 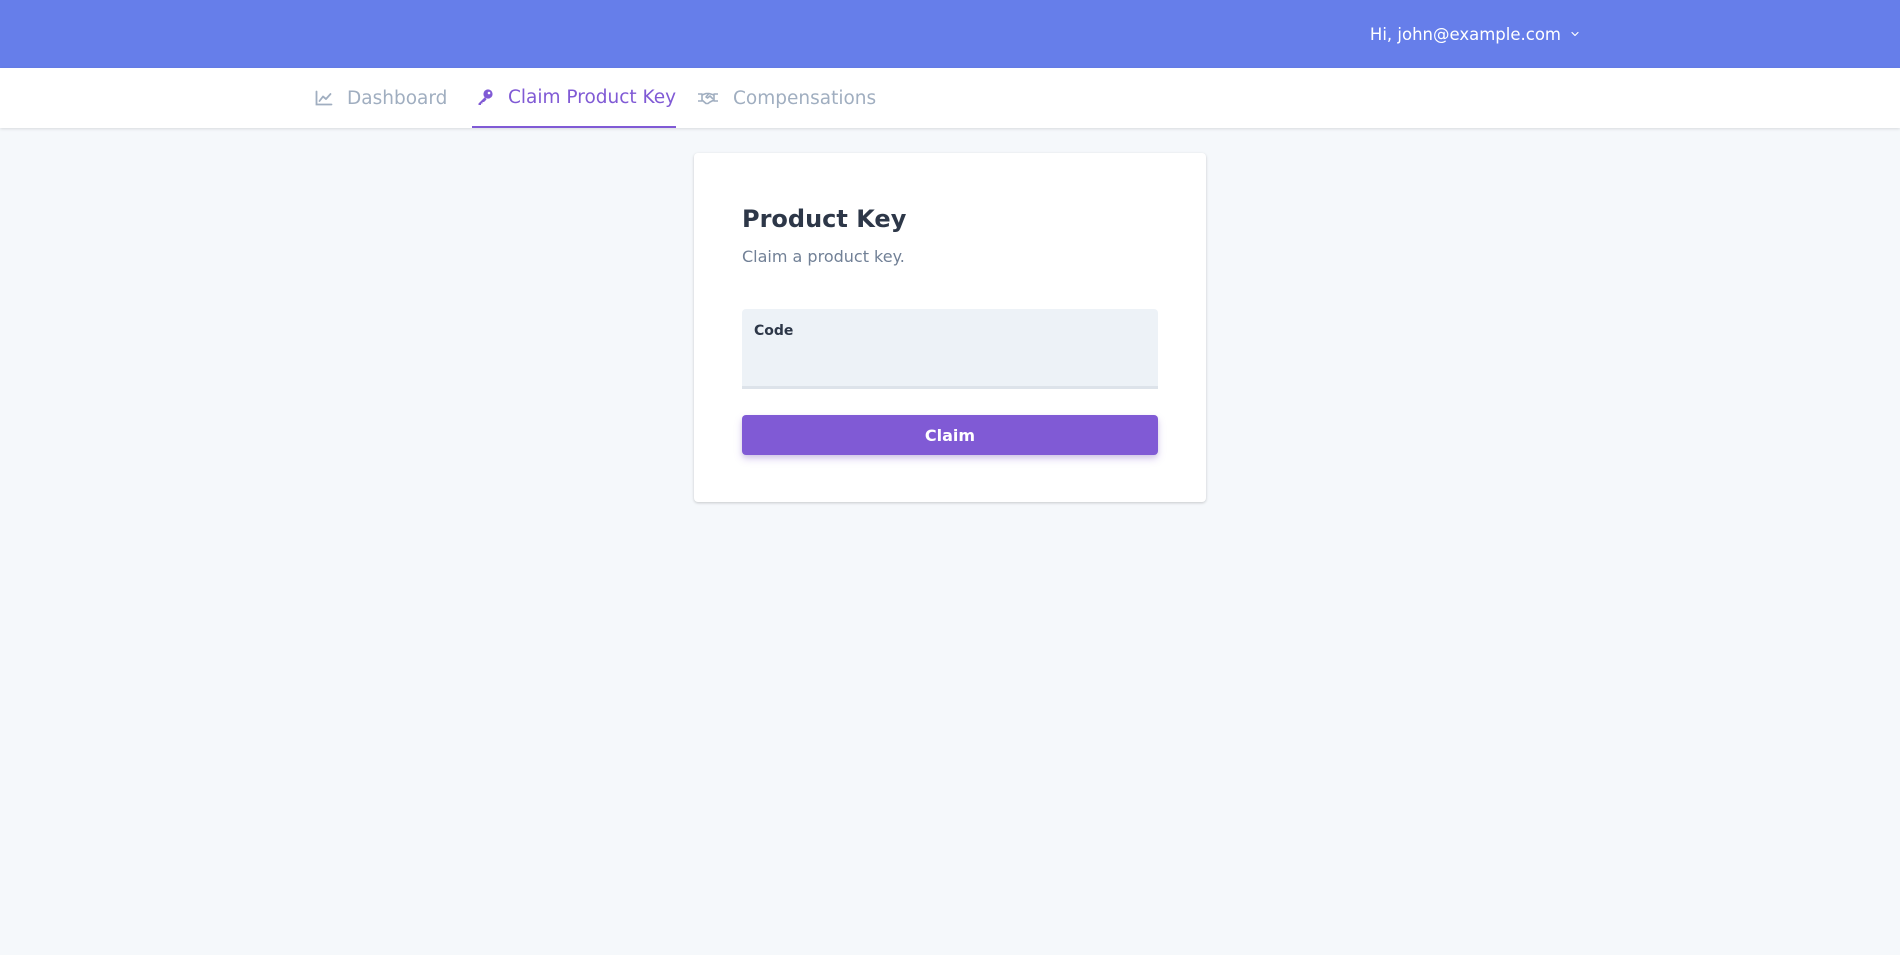 I want to click on user-menu: Hi, john@example.com, so click(x=1475, y=34).